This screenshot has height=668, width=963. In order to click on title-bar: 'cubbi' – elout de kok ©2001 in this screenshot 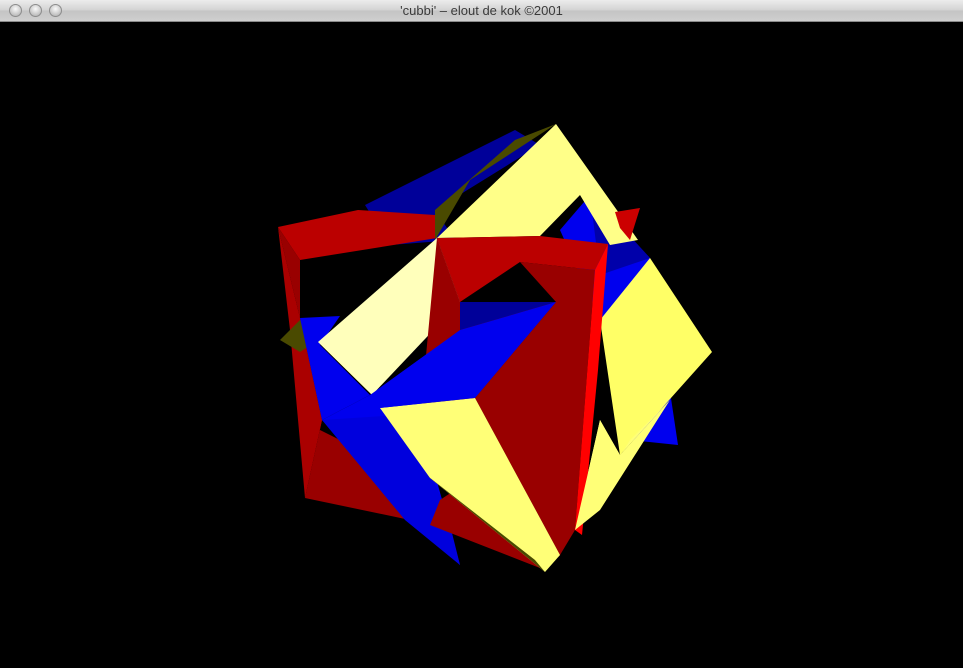, I will do `click(481, 11)`.